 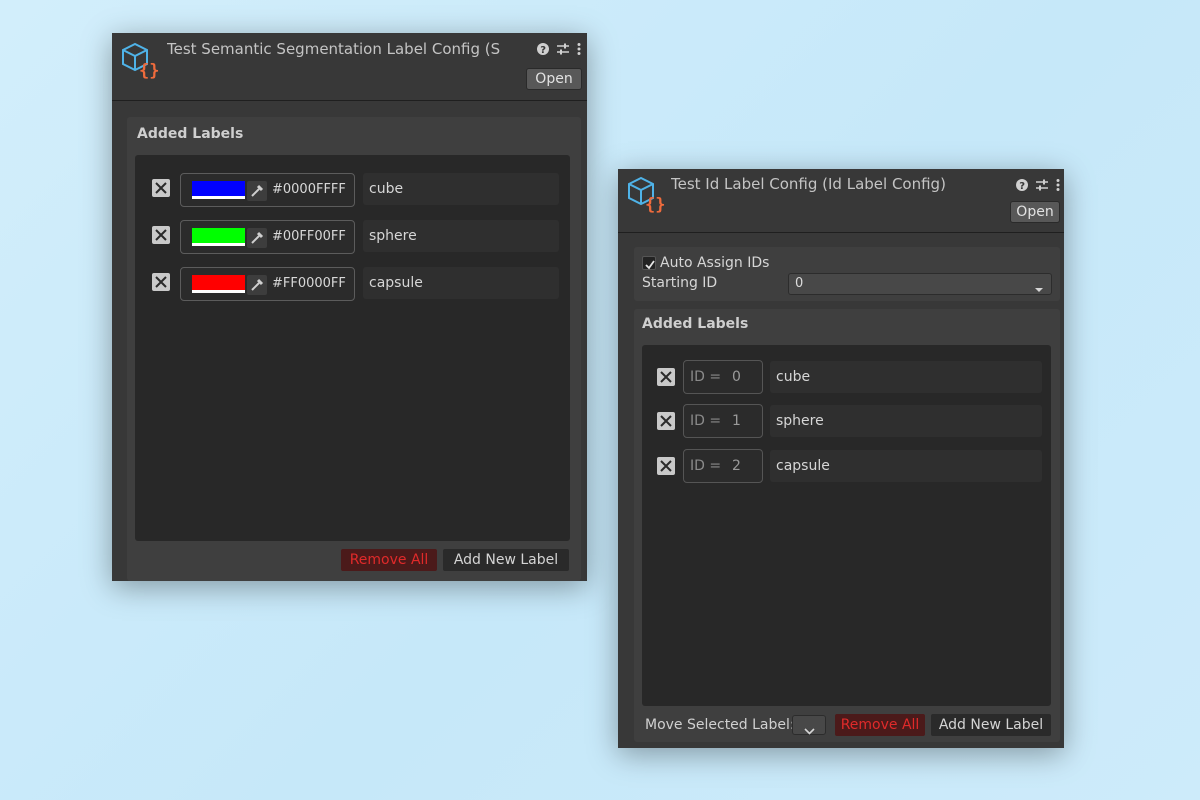 I want to click on auto-assign-label: Auto Assign IDs, so click(x=715, y=263).